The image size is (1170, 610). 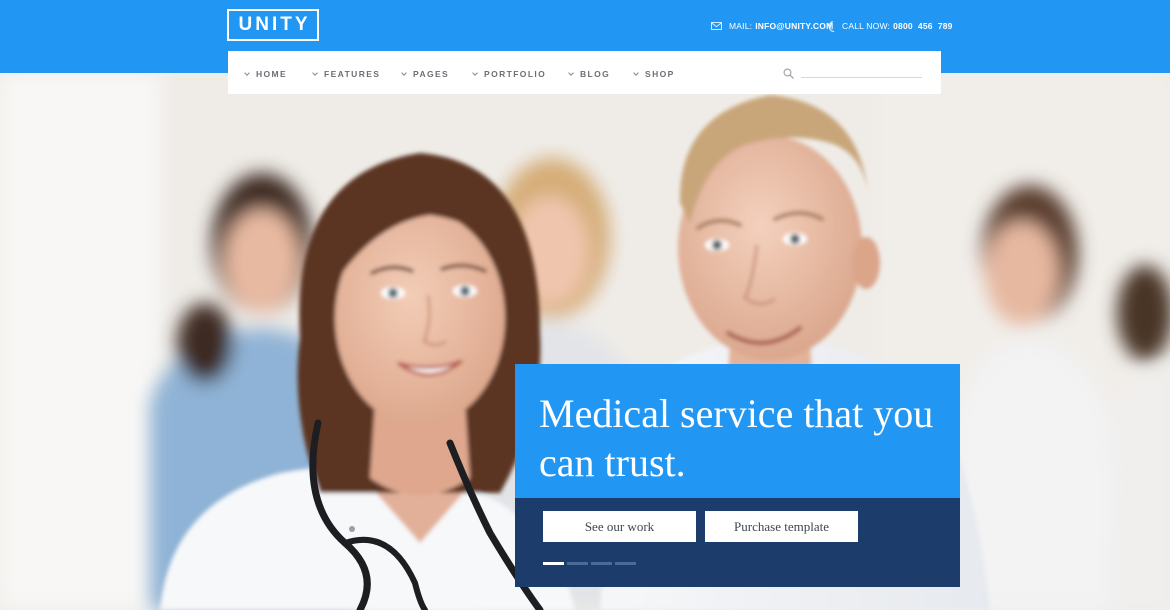 I want to click on nav-item-label: HOME, so click(x=272, y=74).